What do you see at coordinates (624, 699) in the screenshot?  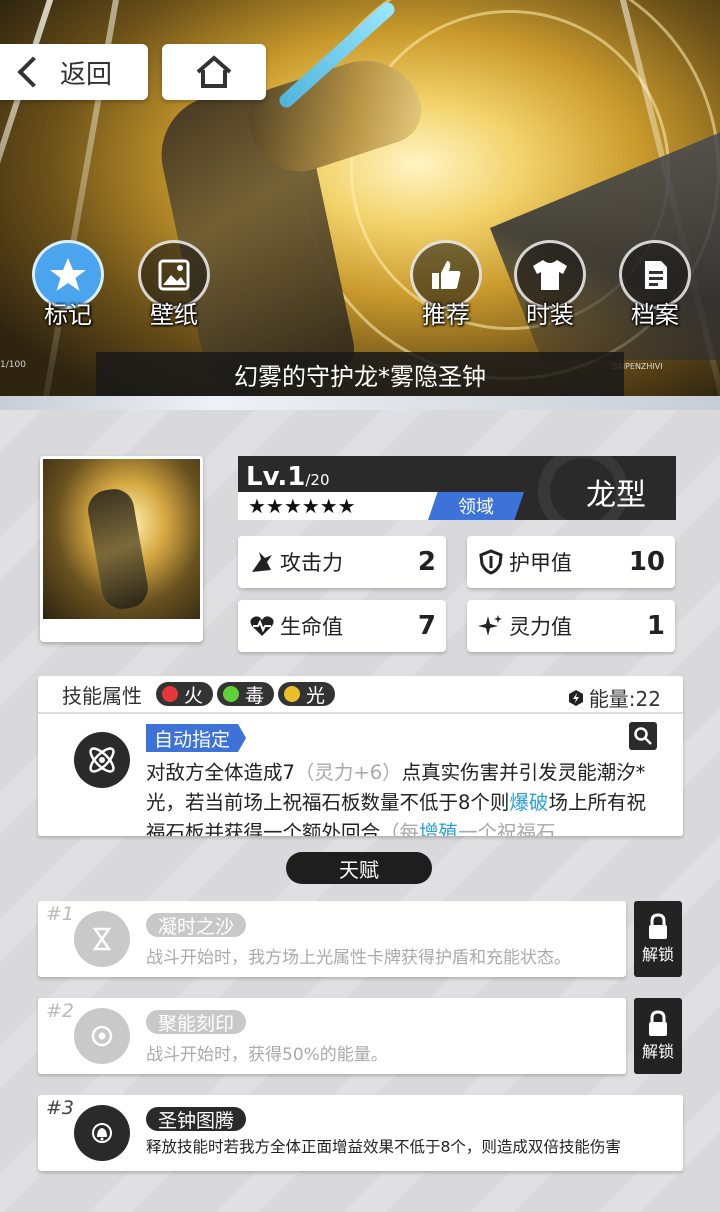 I see `energy-value: 能量:22` at bounding box center [624, 699].